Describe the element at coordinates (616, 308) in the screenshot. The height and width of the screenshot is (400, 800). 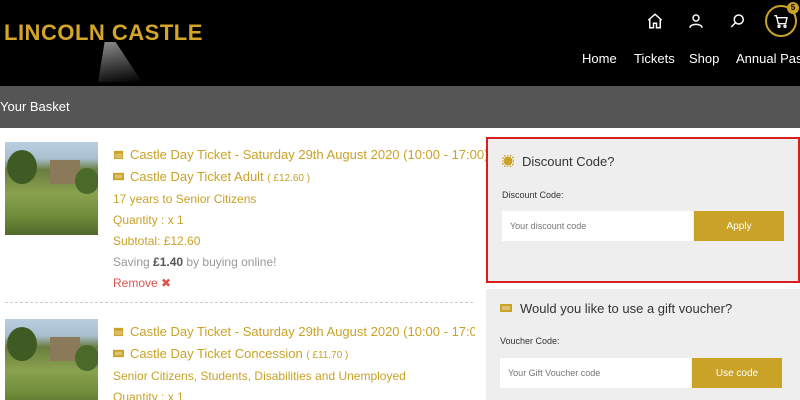
I see `voucher-title: Would you like to use a gift voucher?` at that location.